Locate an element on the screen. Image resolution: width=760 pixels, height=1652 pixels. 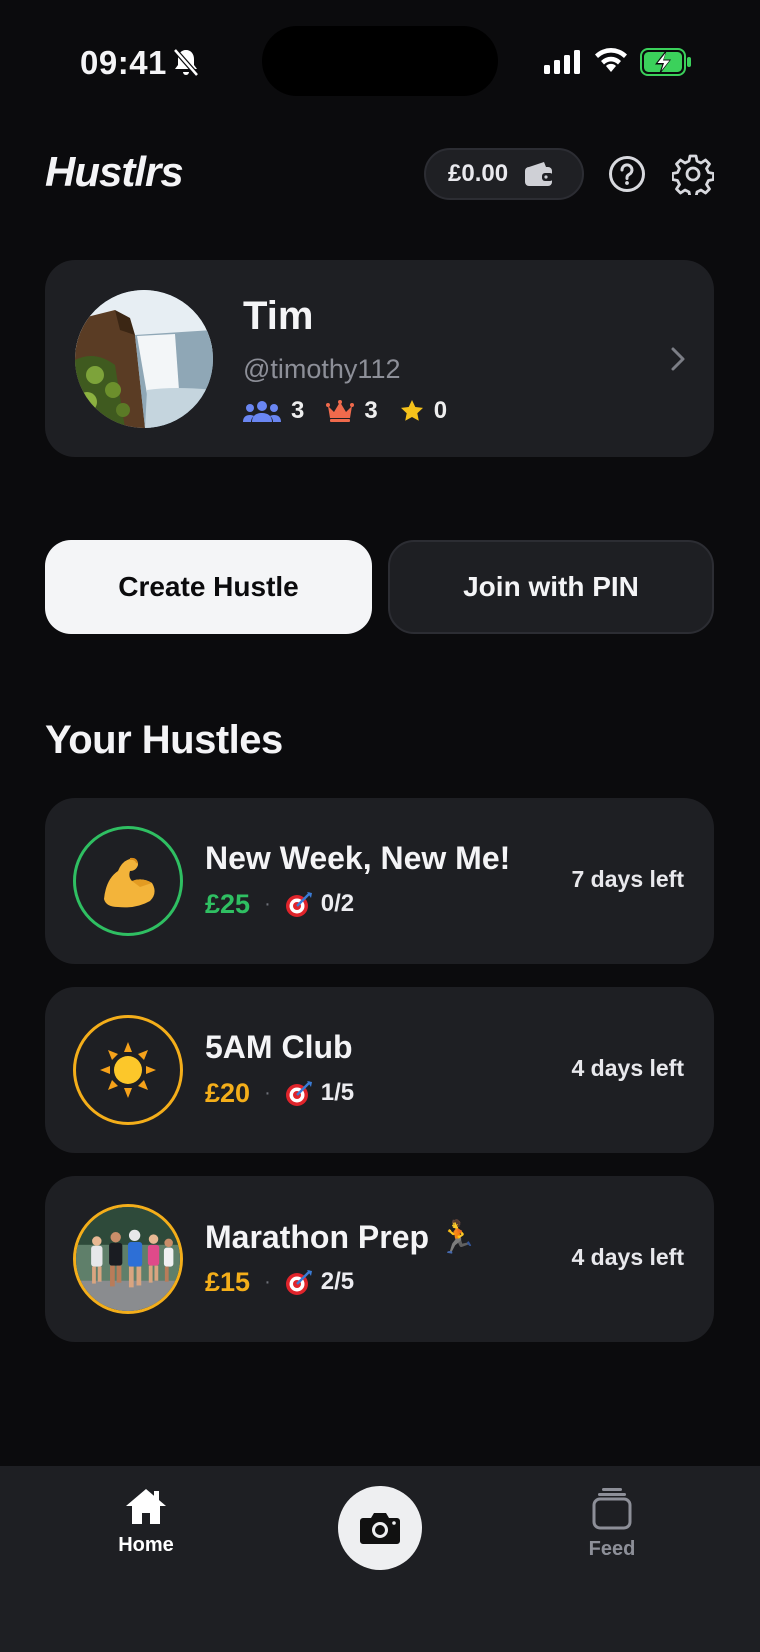
hustle-title: Marathon Prep 🏃 is located at coordinates (341, 1237).